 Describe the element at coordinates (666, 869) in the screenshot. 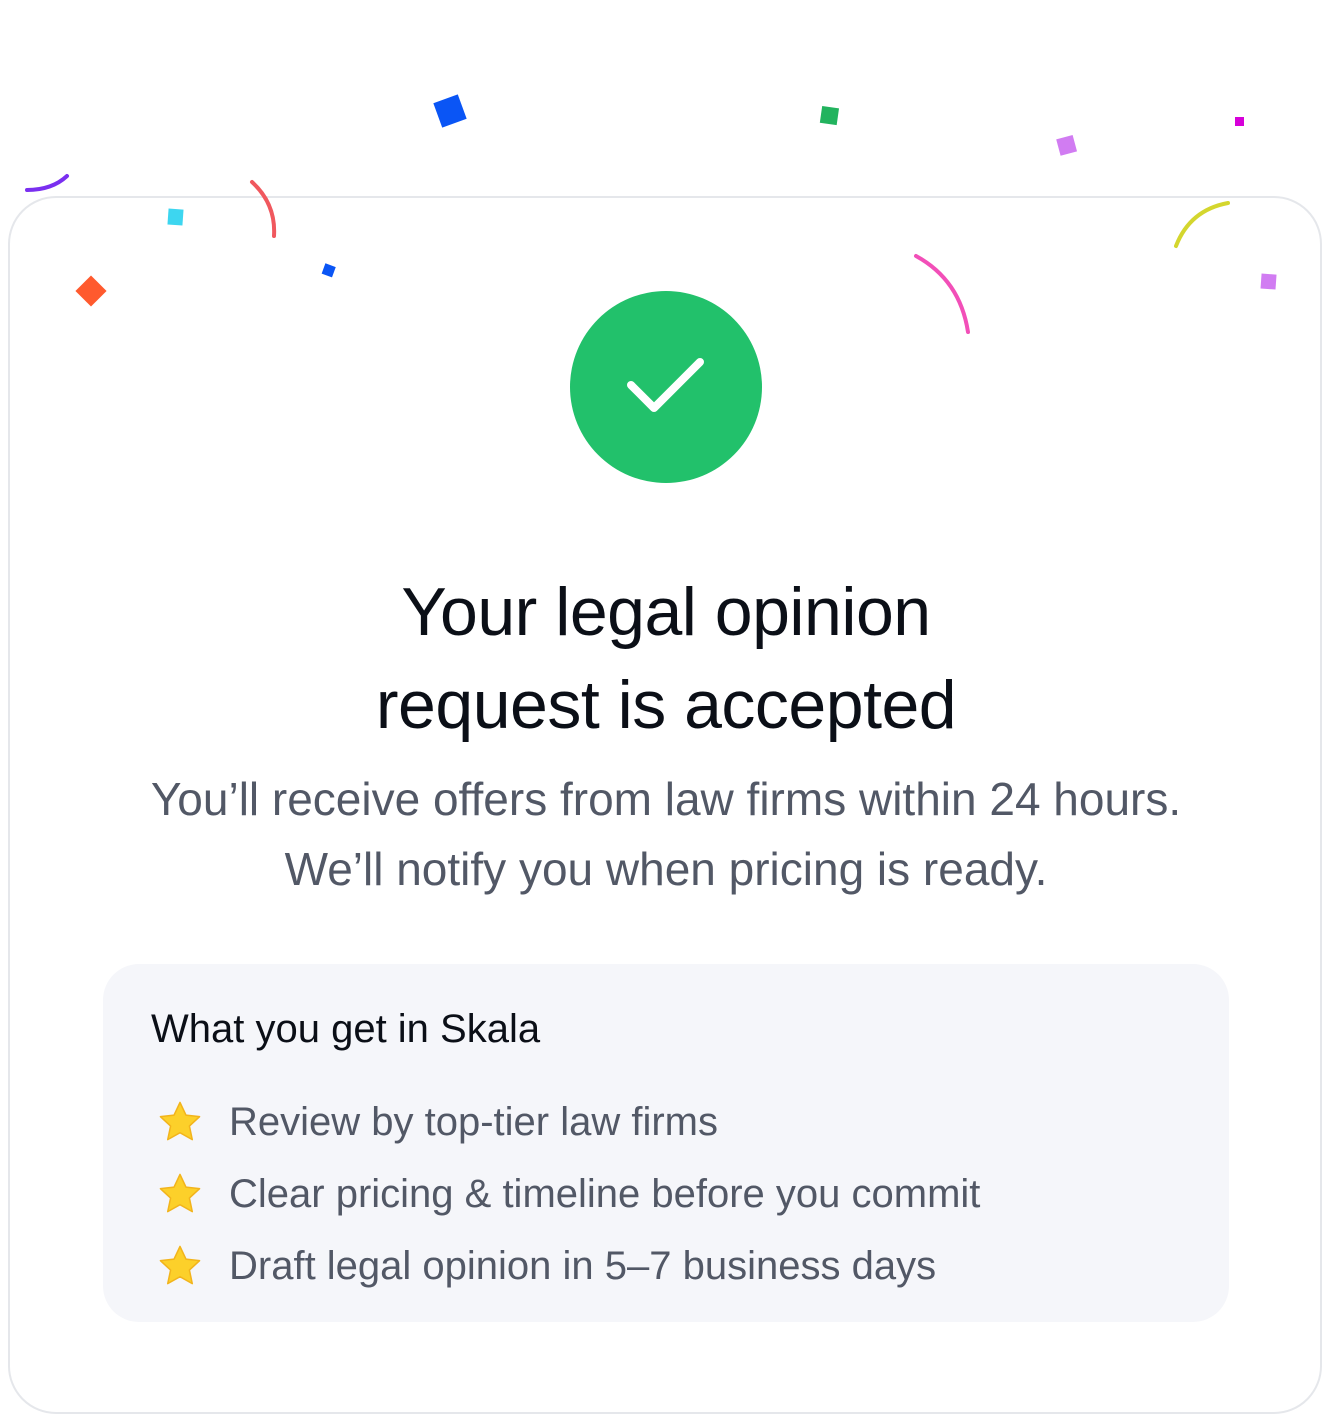

I see `subtitle-line: We’ll notify you when pricing is ready.` at that location.